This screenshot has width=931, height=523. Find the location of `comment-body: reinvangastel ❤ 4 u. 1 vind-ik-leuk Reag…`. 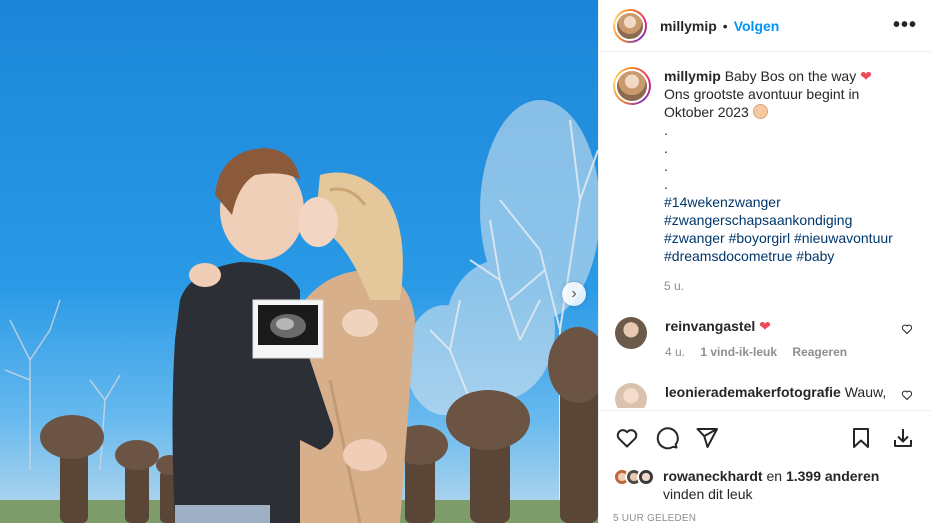

comment-body: reinvangastel ❤ 4 u. 1 vind-ik-leuk Reag… is located at coordinates (780, 339).